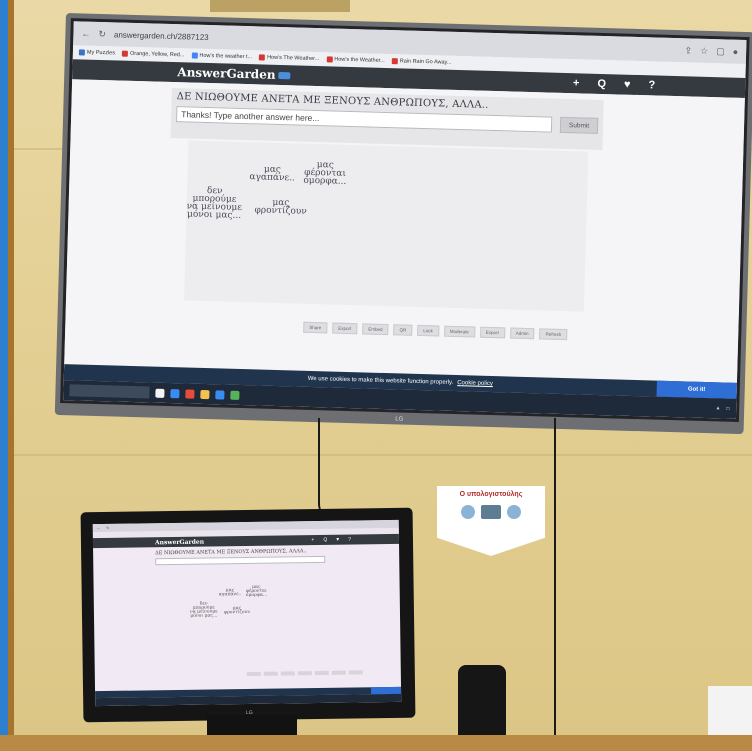 The image size is (752, 751). I want to click on embed-button: Embed, so click(375, 329).